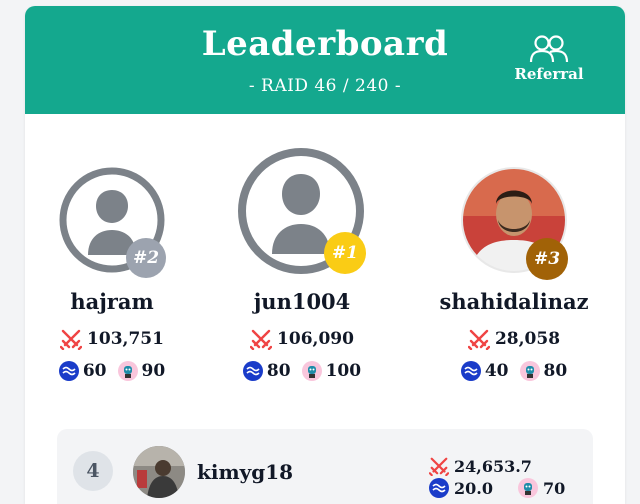  Describe the element at coordinates (301, 211) in the screenshot. I see `podium-avatar-1: #1` at that location.